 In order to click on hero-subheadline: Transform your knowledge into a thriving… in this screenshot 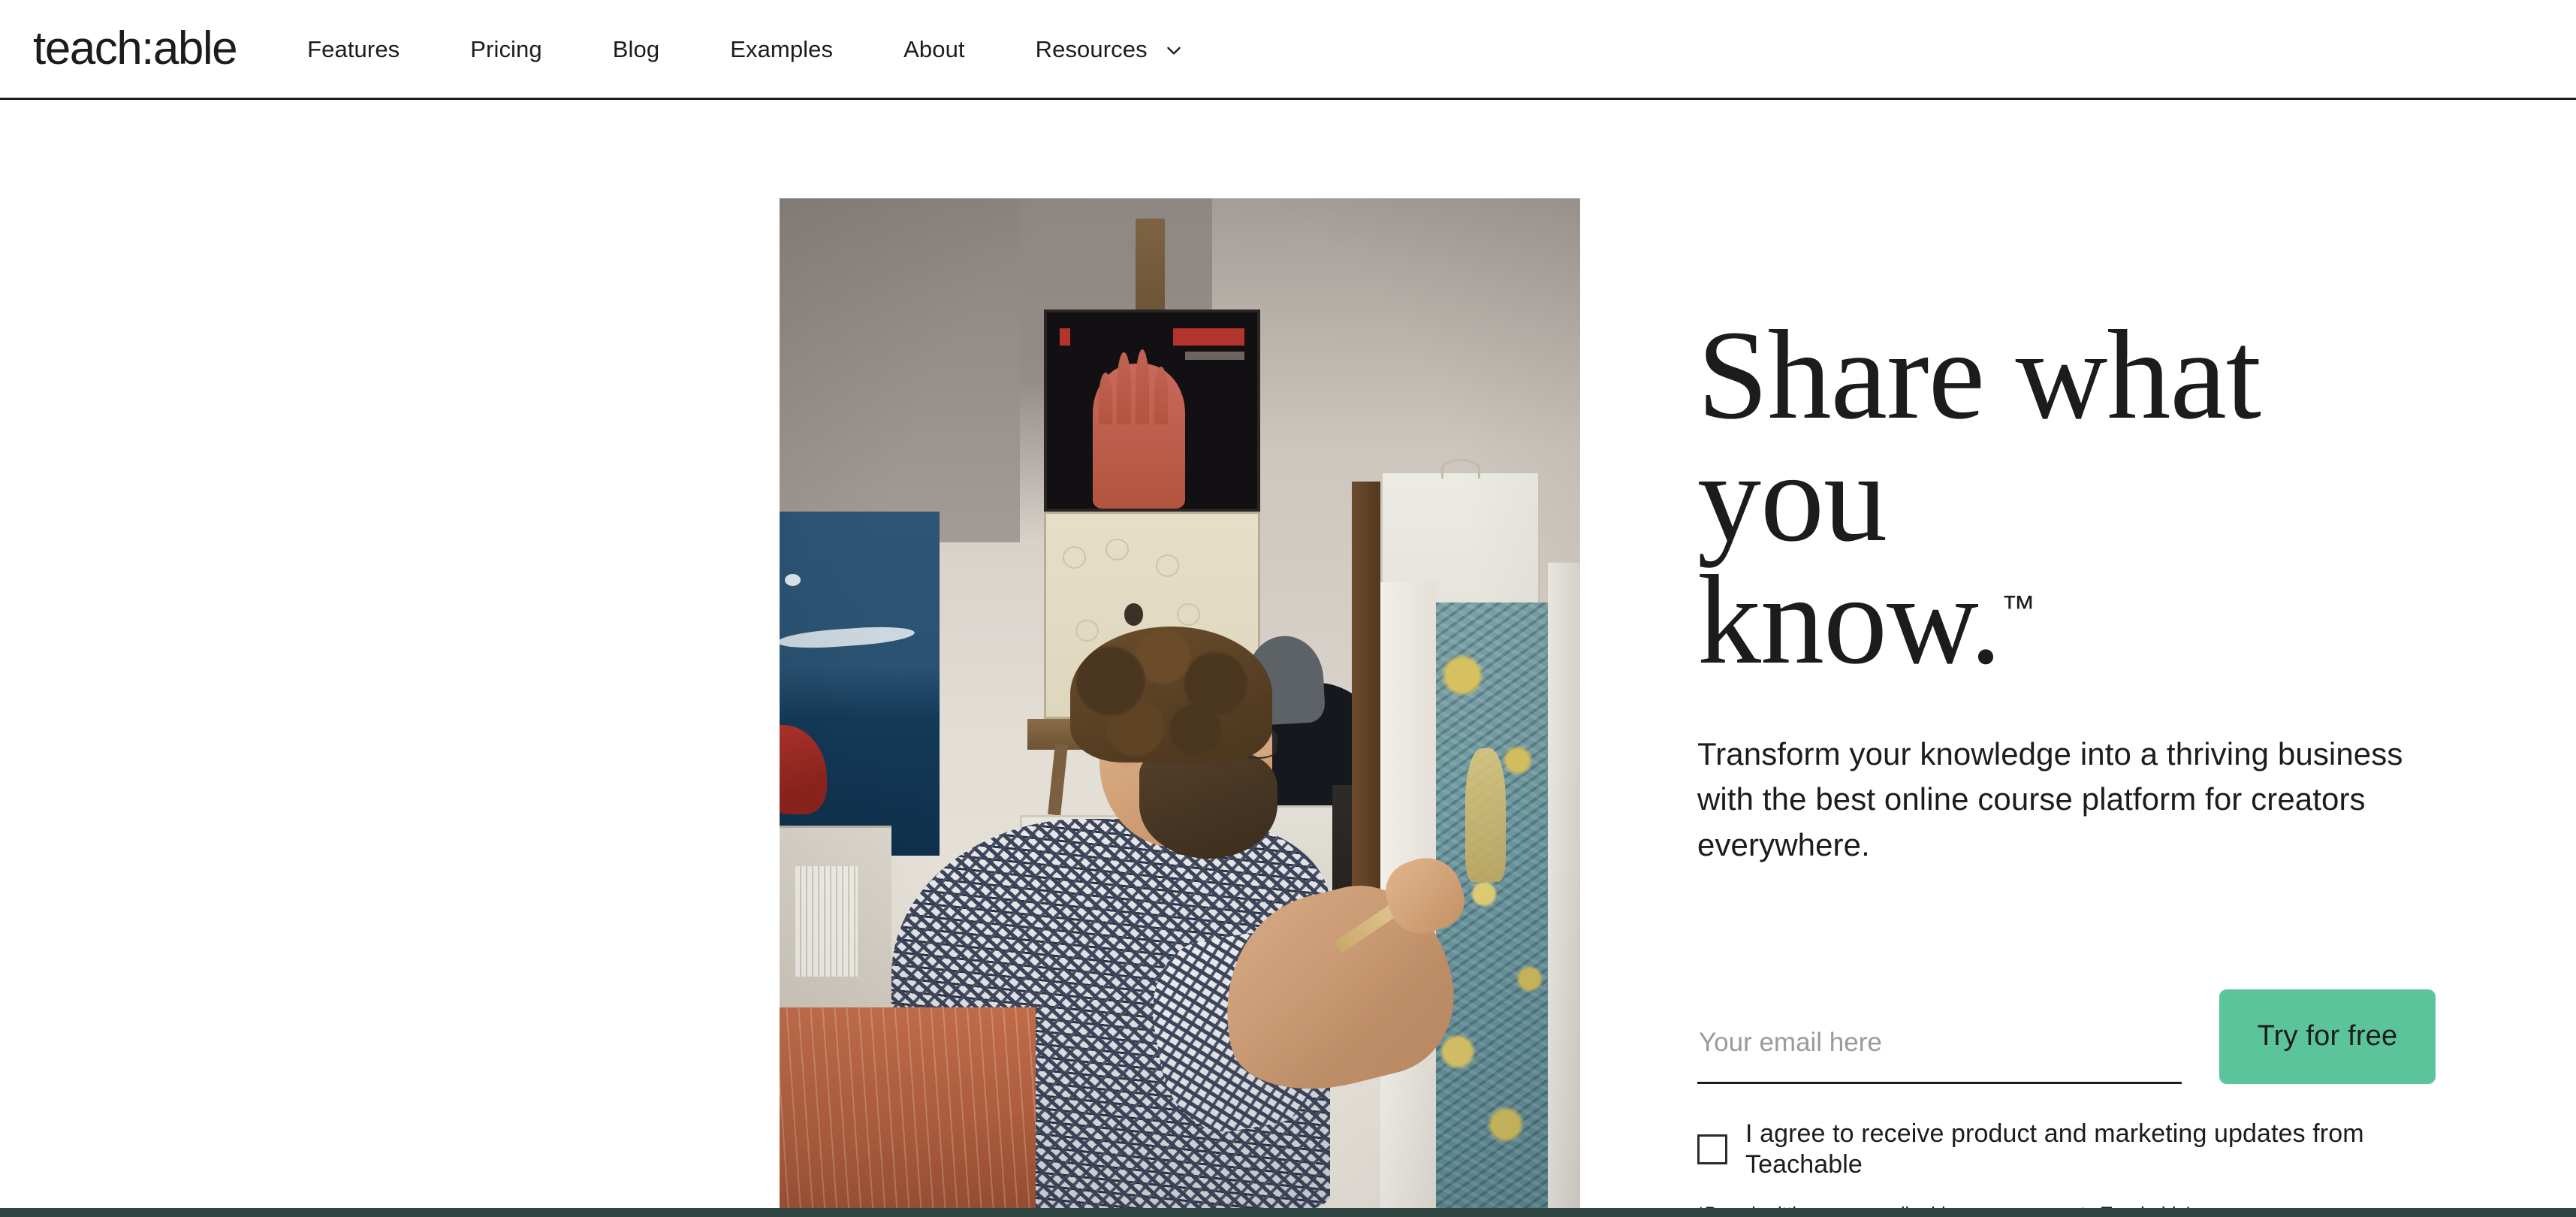, I will do `click(2050, 798)`.